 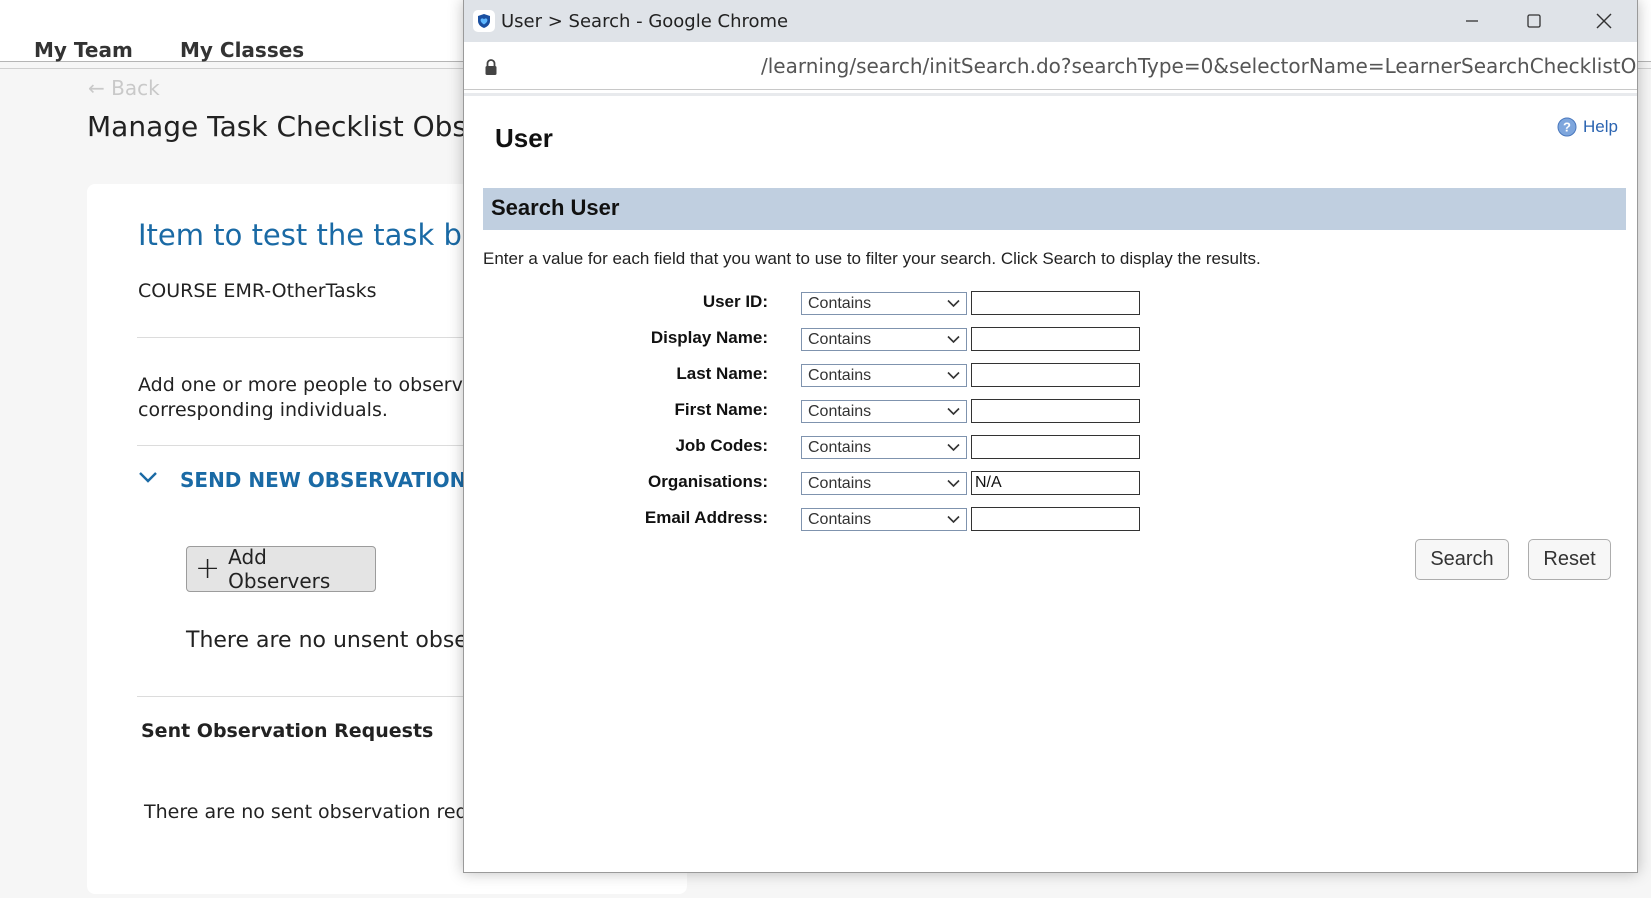 What do you see at coordinates (706, 517) in the screenshot?
I see `field-label: Email Address:` at bounding box center [706, 517].